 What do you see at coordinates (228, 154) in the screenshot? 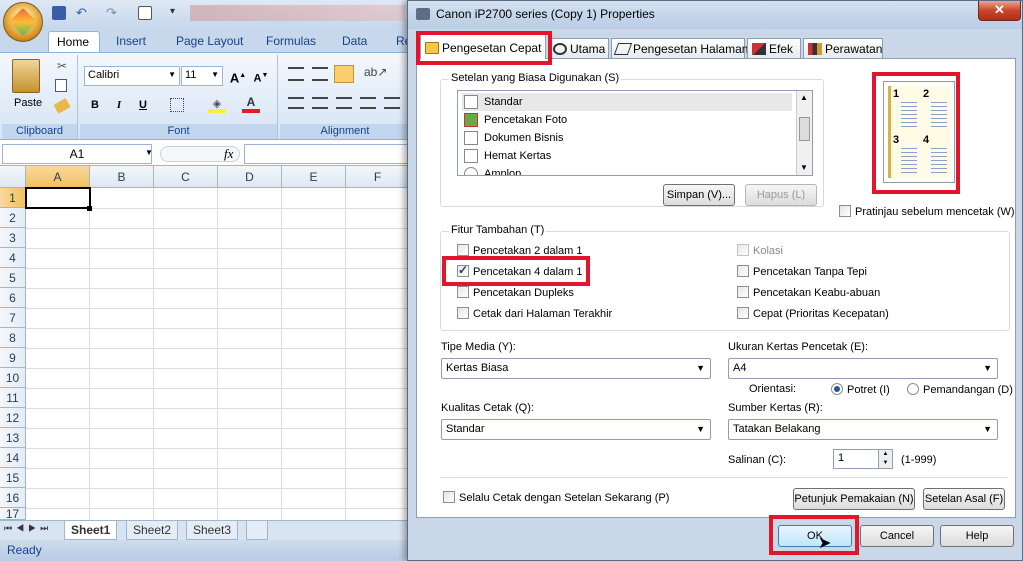
I see `fx-icon: fx` at bounding box center [228, 154].